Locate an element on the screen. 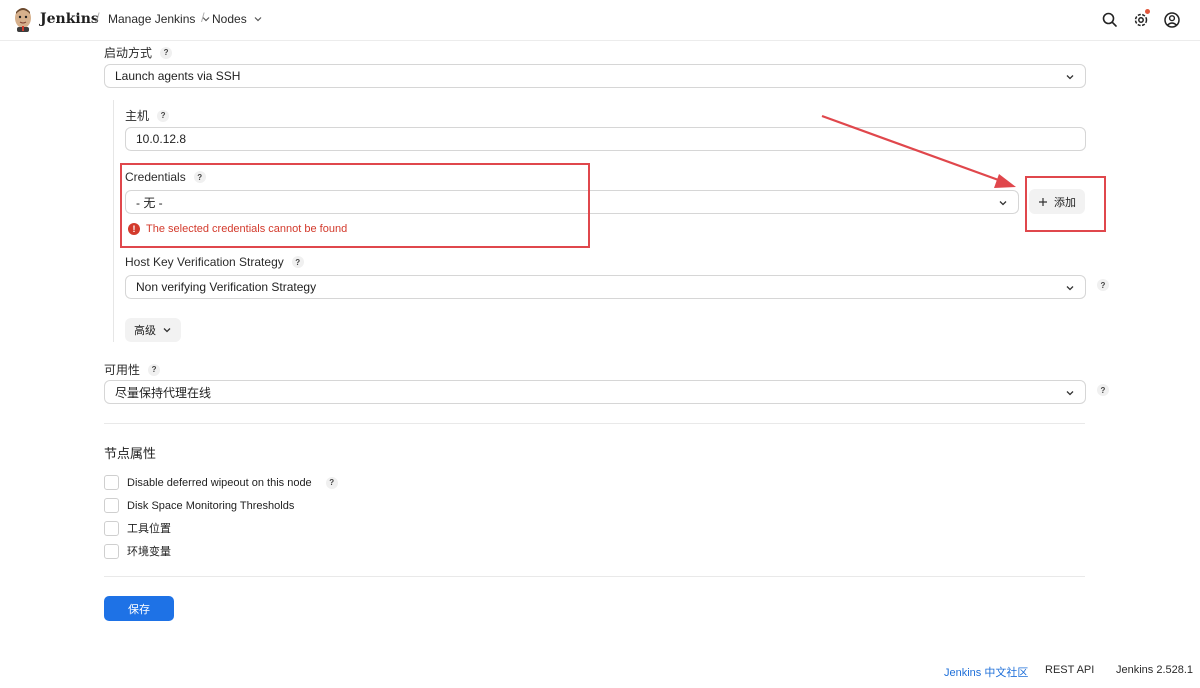 This screenshot has width=1200, height=688. notification-dot is located at coordinates (1147, 11).